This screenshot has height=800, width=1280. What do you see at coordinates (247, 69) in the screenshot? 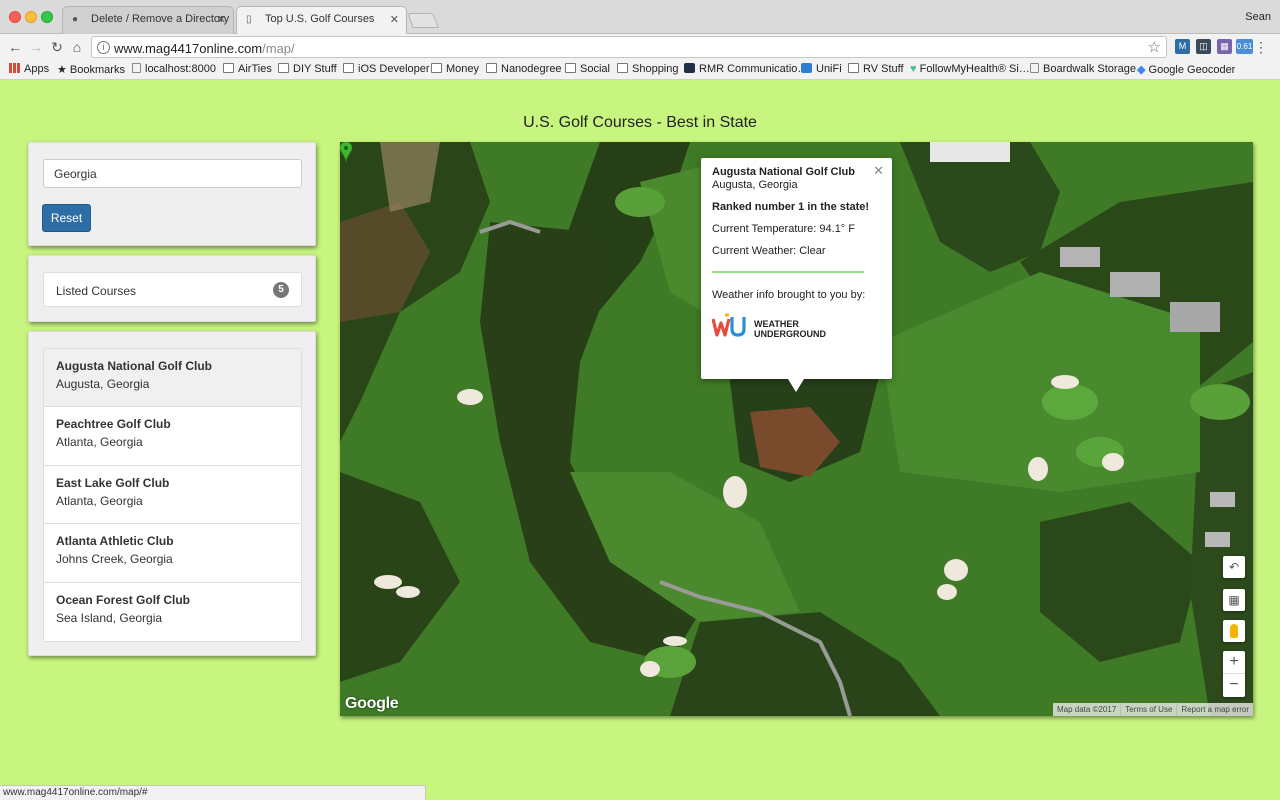
I see `bookmark-airties: AirTies` at bounding box center [247, 69].